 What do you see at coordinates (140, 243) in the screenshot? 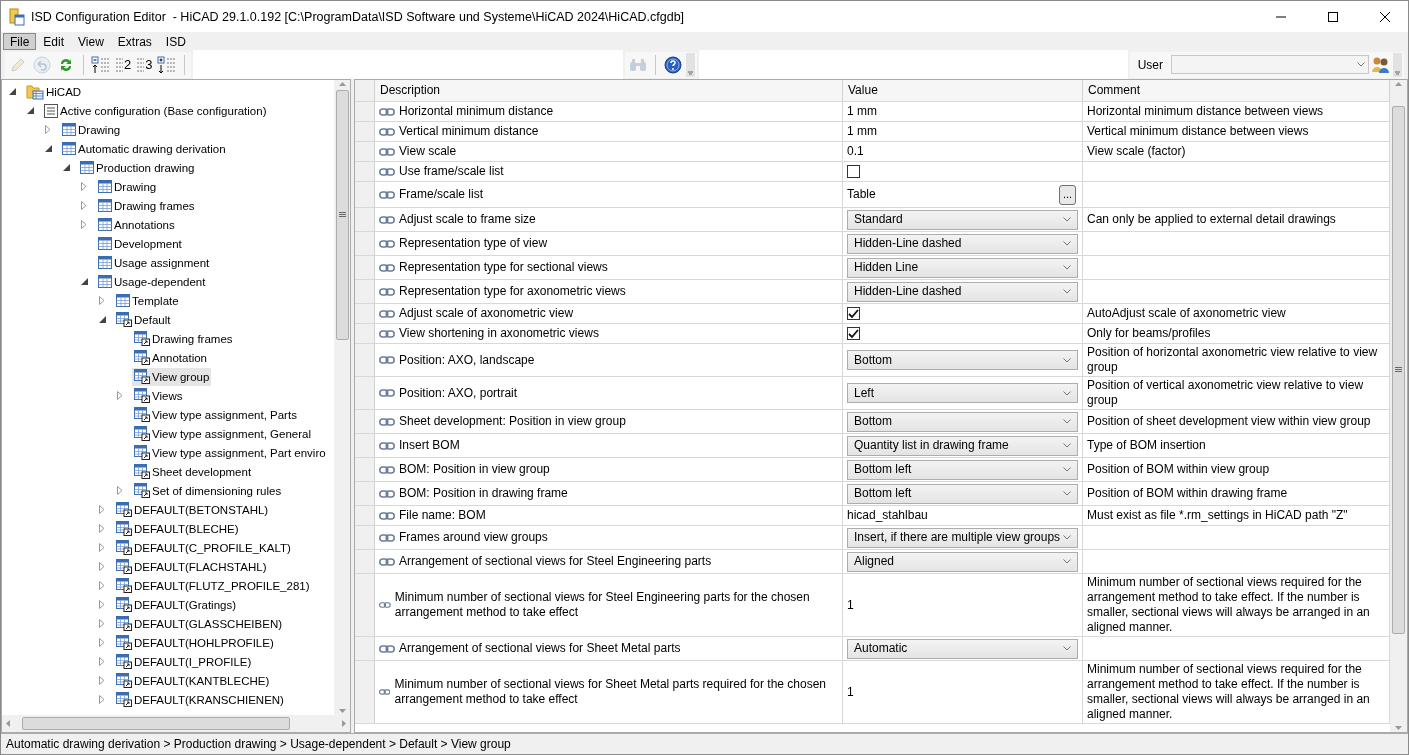
I see `tree-item: Development` at bounding box center [140, 243].